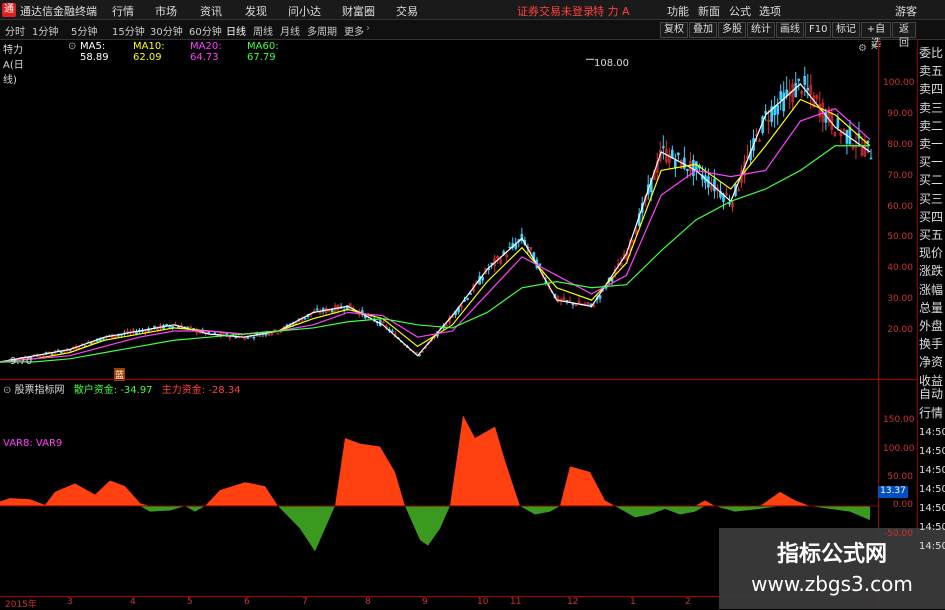 The image size is (945, 610). I want to click on tab-weekly: 周线, so click(263, 30).